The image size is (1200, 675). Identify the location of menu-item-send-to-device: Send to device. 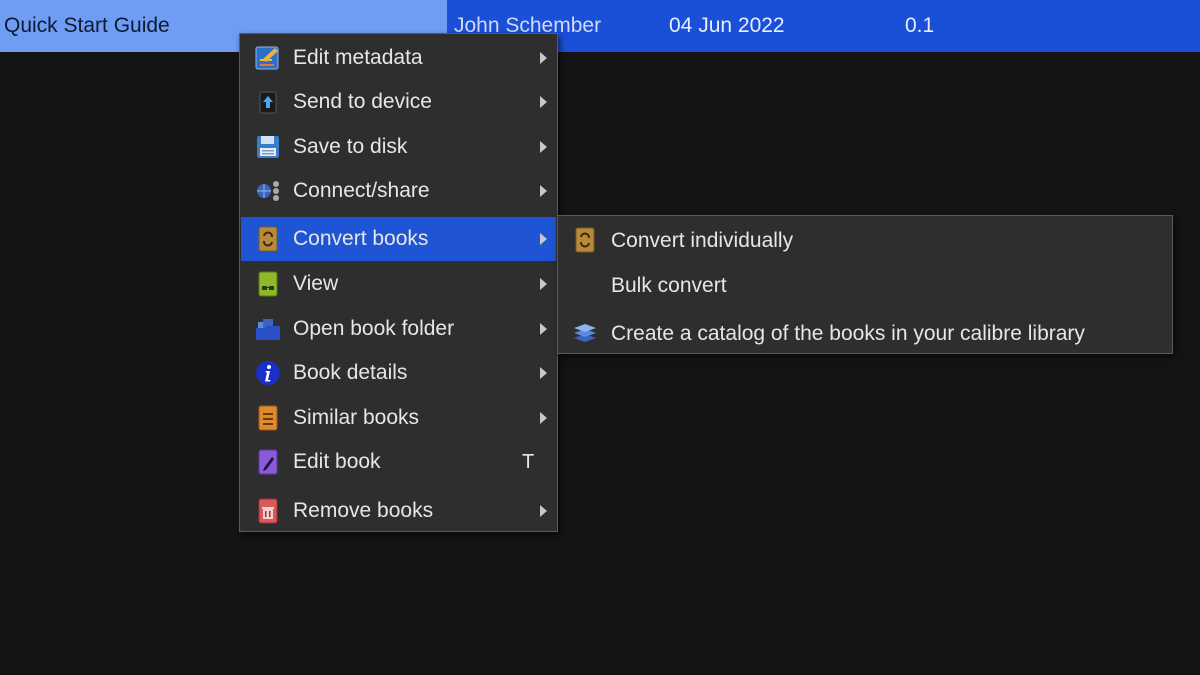
(398, 102).